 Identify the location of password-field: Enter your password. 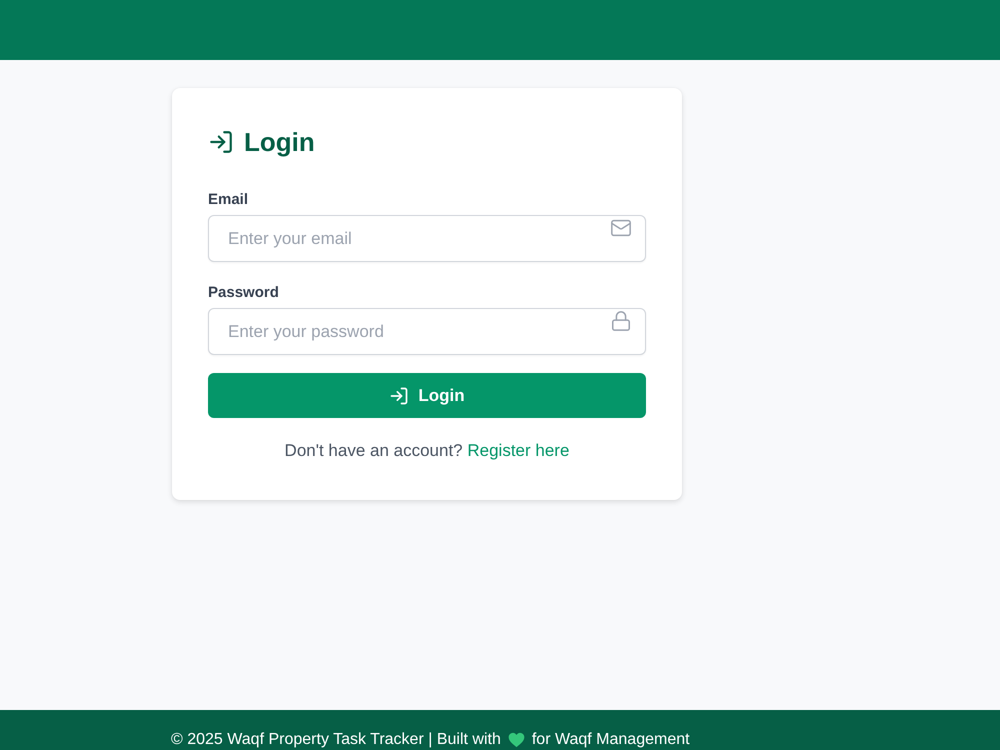
(427, 331).